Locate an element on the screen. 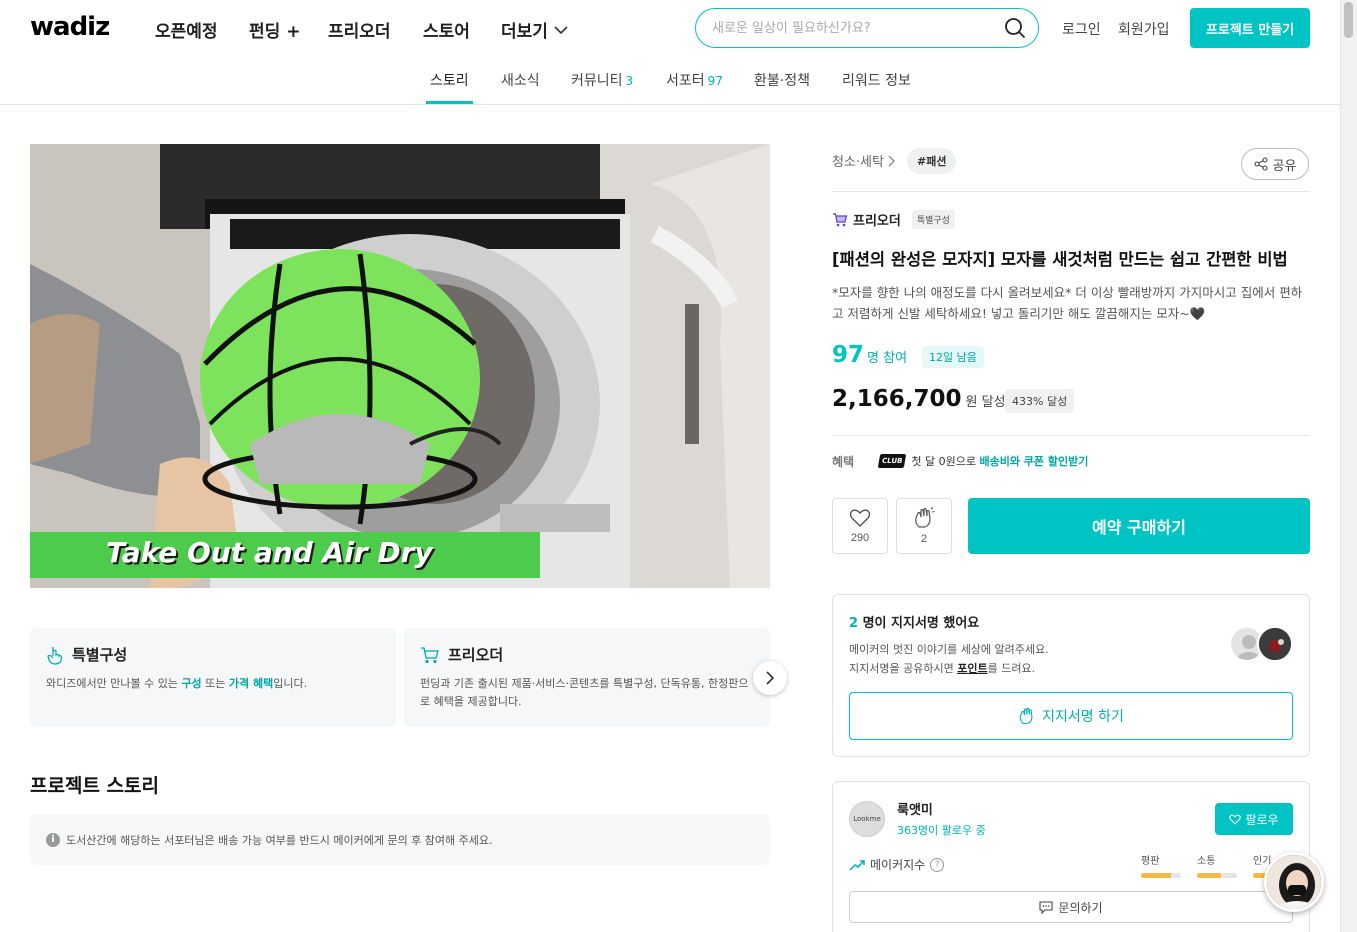 This screenshot has width=1357, height=932. search-icon is located at coordinates (1015, 28).